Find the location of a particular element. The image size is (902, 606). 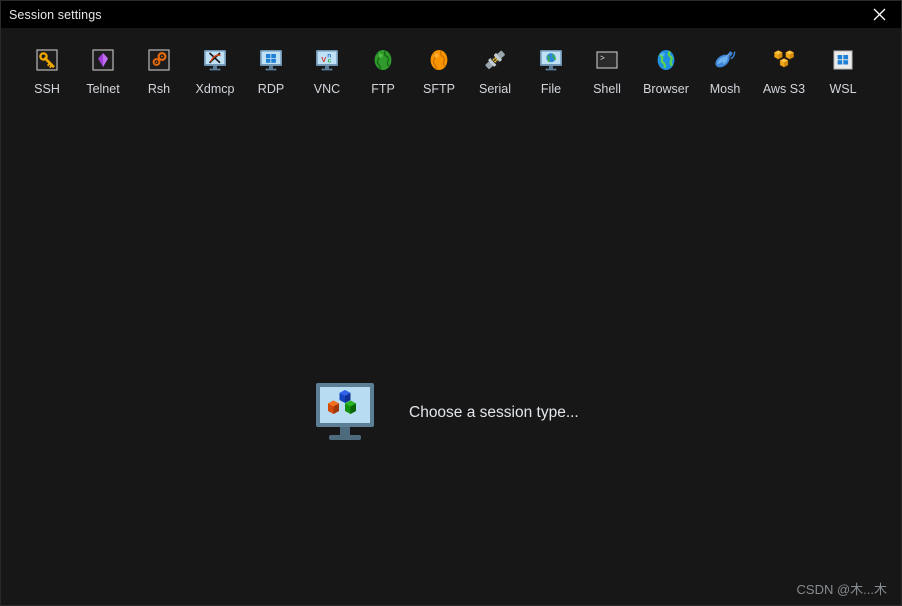

session-type-vnc: V n c VNC is located at coordinates (327, 69).